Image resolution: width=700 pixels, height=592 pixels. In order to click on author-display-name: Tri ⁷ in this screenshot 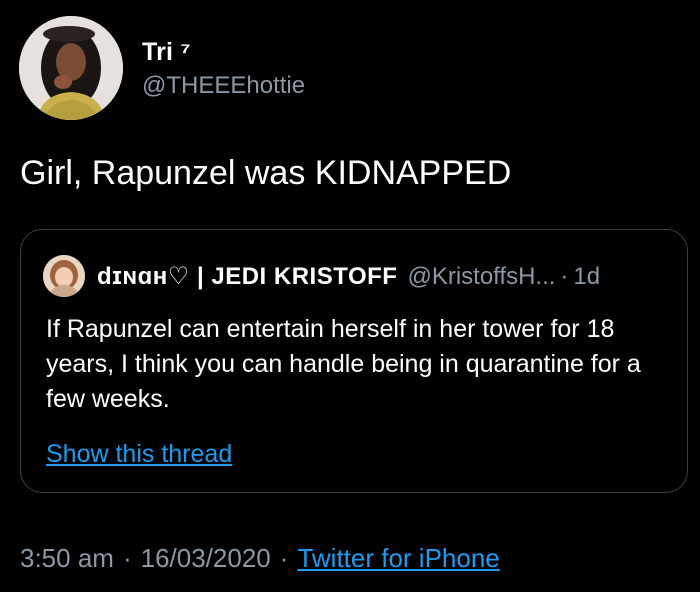, I will do `click(166, 52)`.